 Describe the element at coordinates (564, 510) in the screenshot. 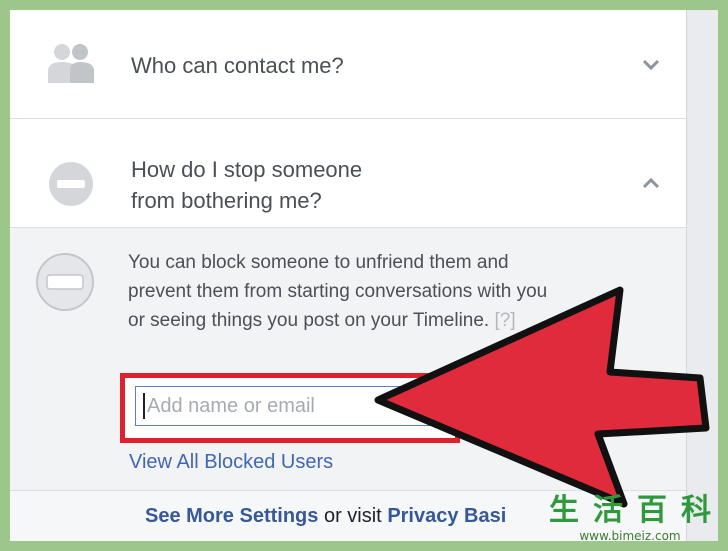

I see `watermark-char: 生` at that location.